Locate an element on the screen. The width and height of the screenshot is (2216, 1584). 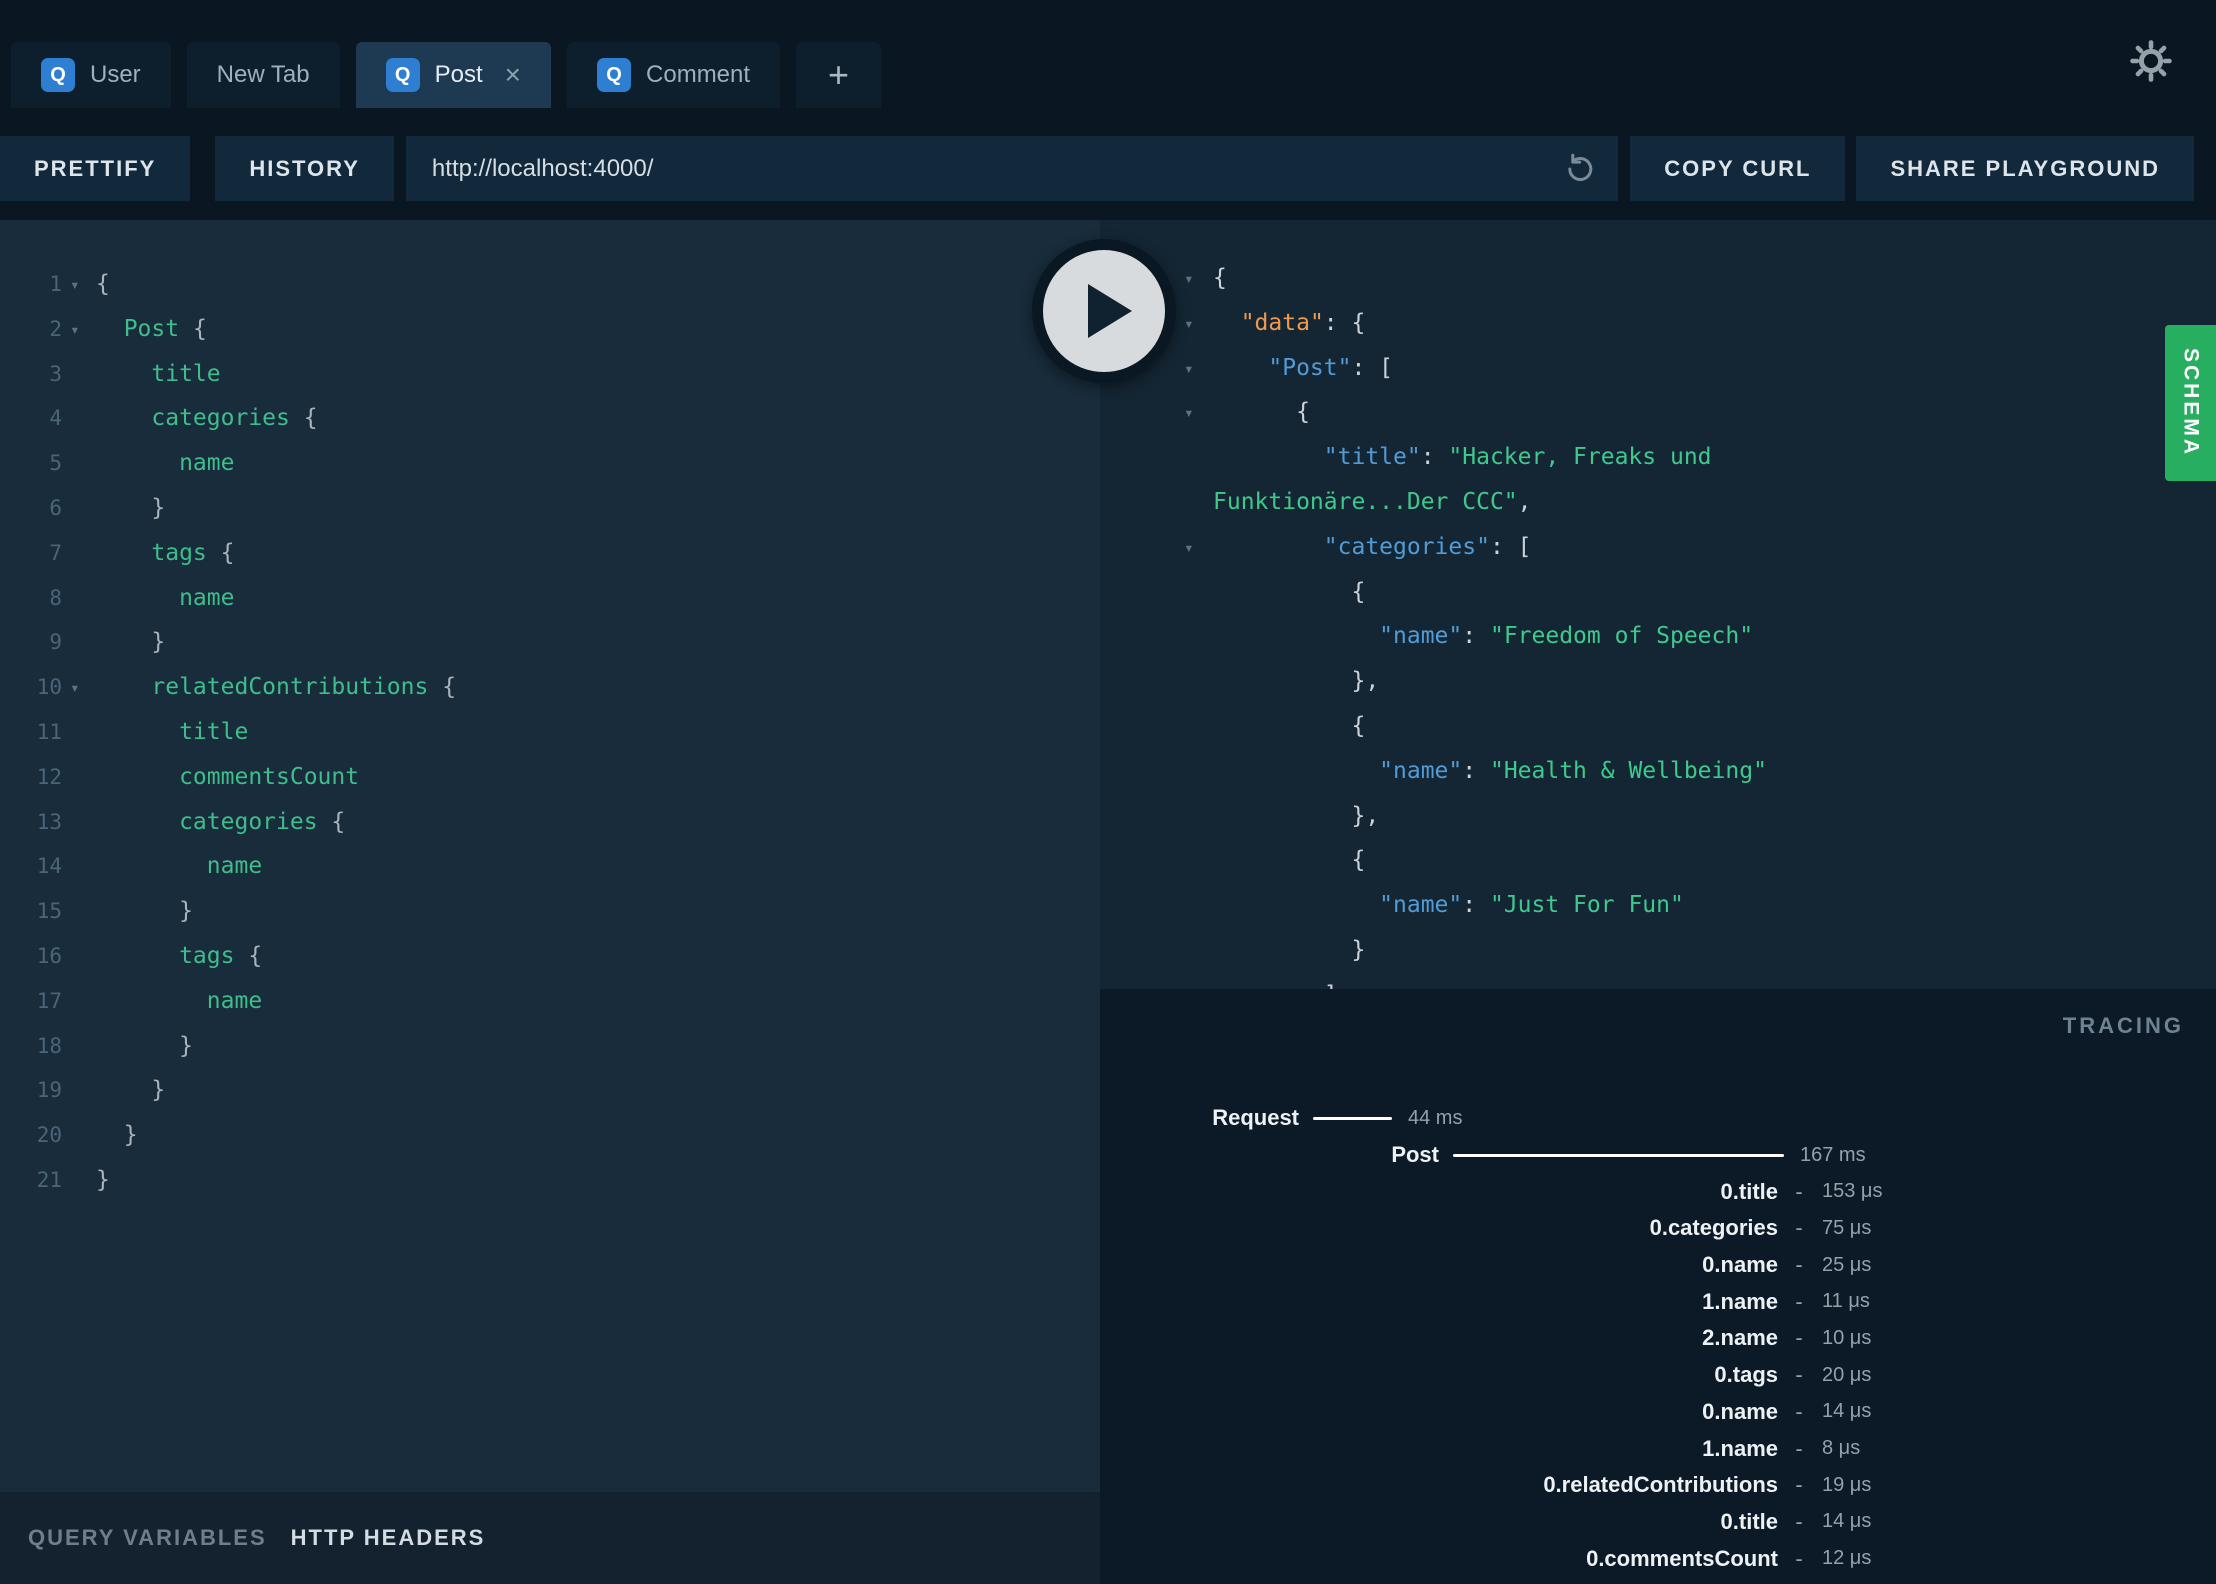
execute-query-button is located at coordinates (1104, 311).